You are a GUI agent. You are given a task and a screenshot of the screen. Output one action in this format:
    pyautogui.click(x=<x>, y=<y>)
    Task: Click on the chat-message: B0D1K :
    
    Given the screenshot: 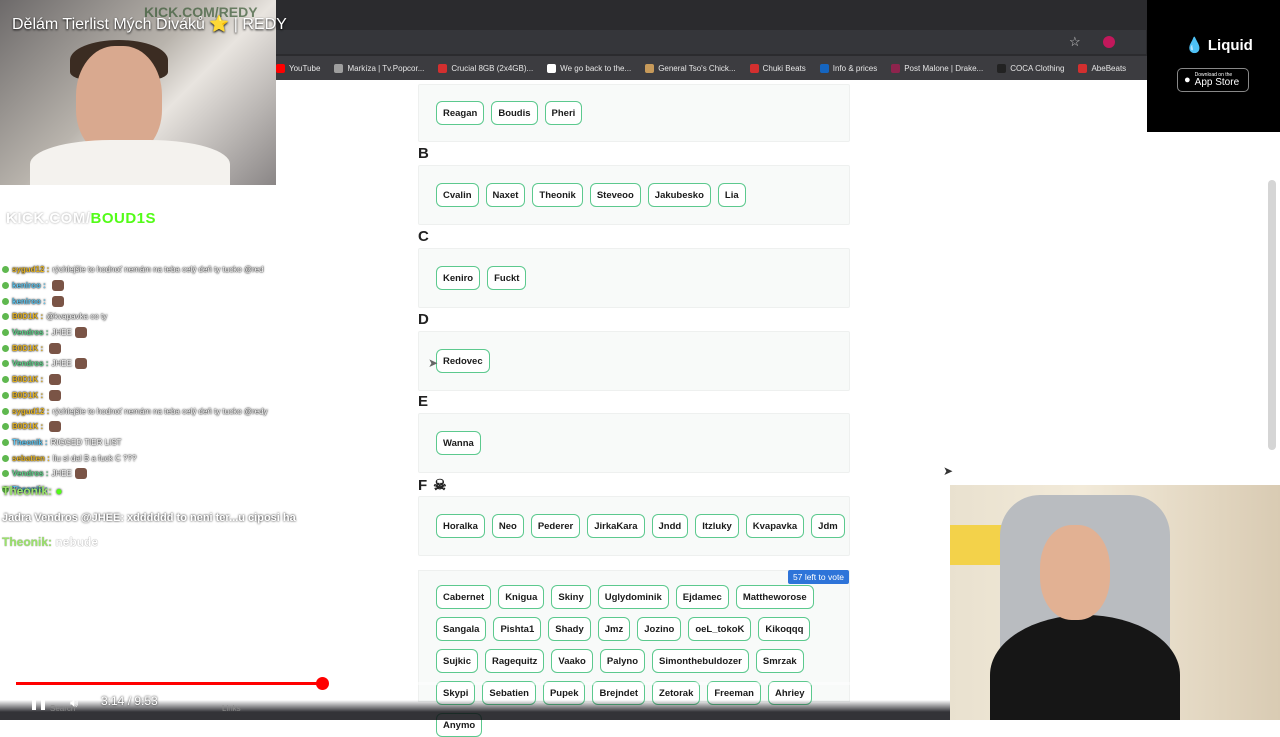 What is the action you would take?
    pyautogui.click(x=207, y=427)
    